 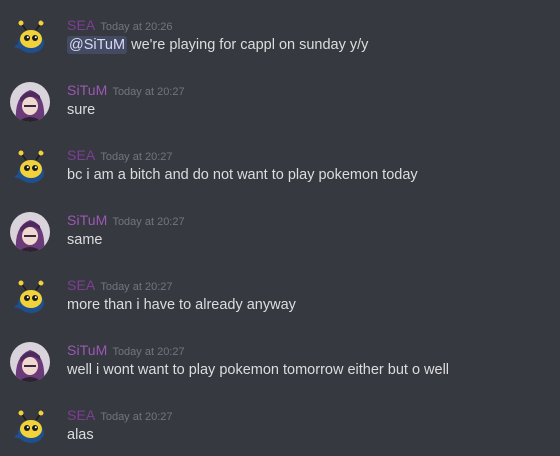 What do you see at coordinates (280, 431) in the screenshot?
I see `message-group: SEA Today at 20:27 alas` at bounding box center [280, 431].